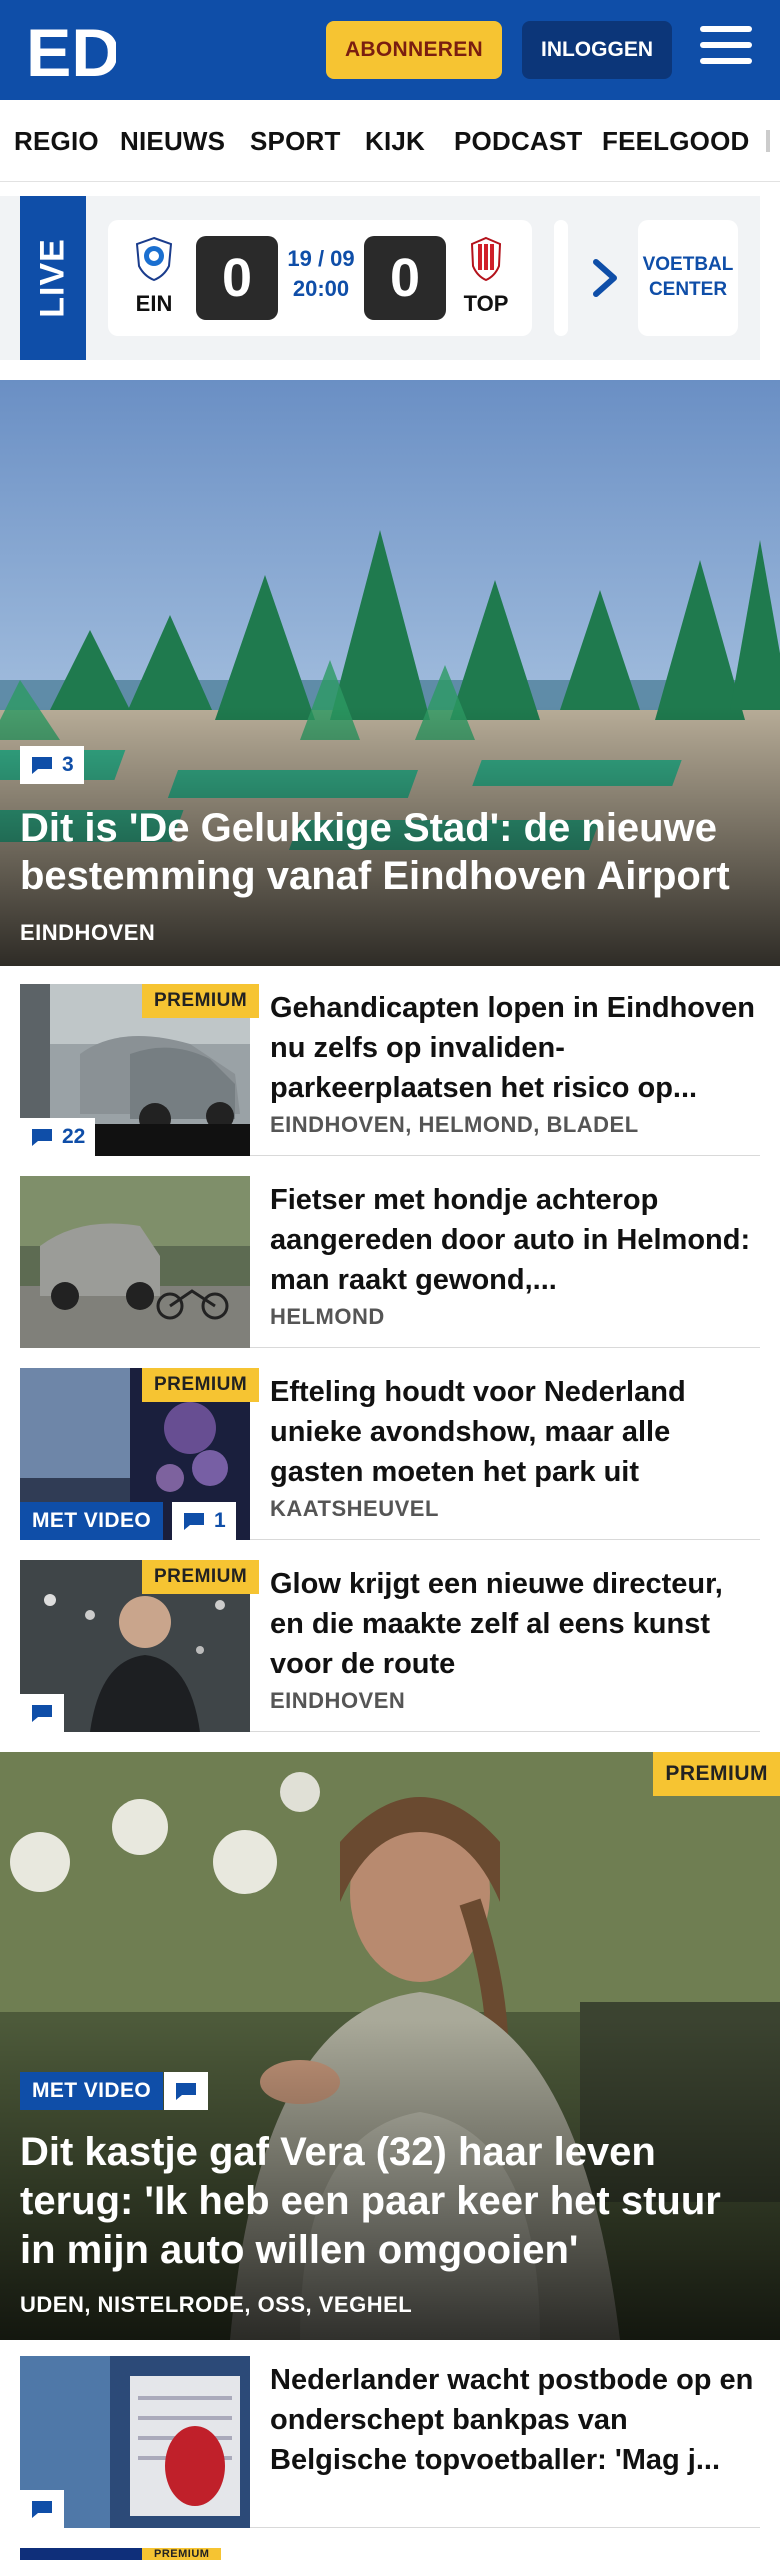 The height and width of the screenshot is (2560, 780). Describe the element at coordinates (405, 278) in the screenshot. I see `away-score: 0` at that location.